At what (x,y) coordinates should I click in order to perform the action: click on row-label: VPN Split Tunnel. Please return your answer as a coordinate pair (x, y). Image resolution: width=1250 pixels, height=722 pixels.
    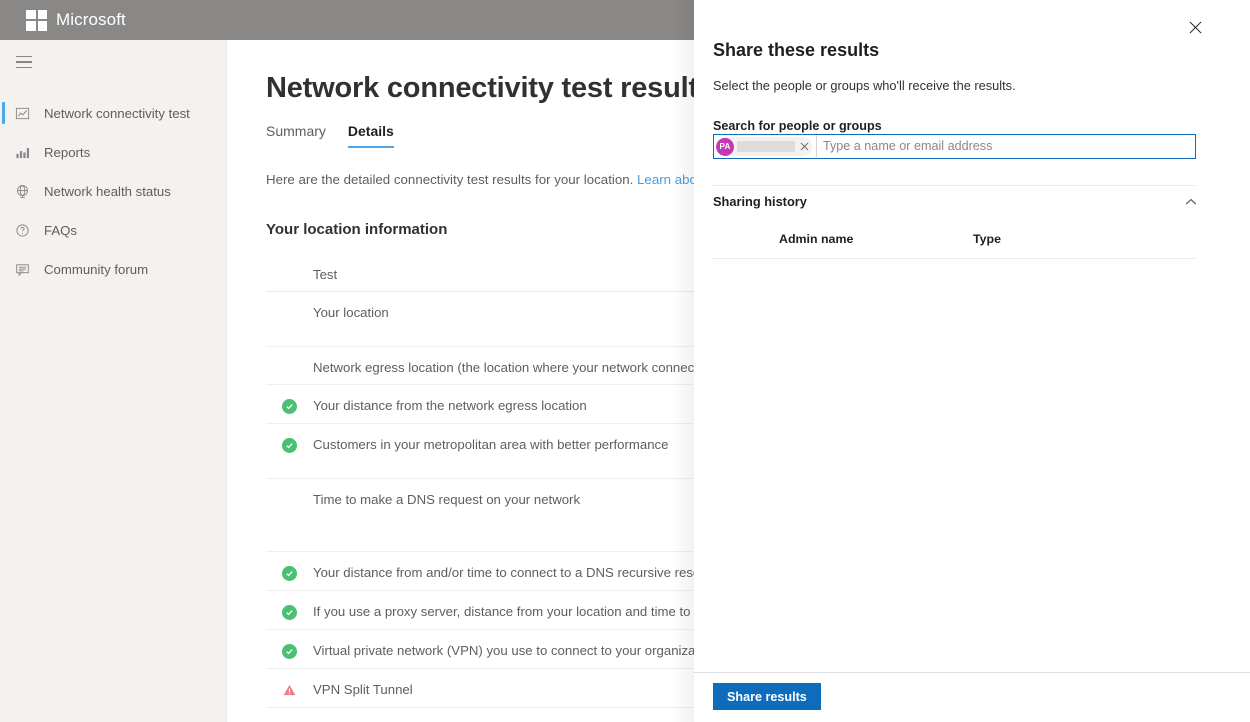
    Looking at the image, I should click on (363, 689).